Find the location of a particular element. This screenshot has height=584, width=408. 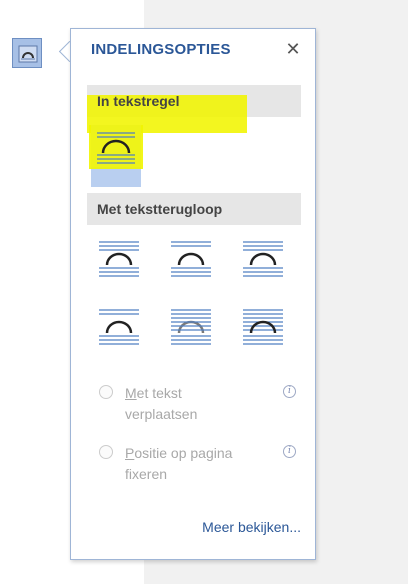

through-wrap-icon is located at coordinates (263, 259).